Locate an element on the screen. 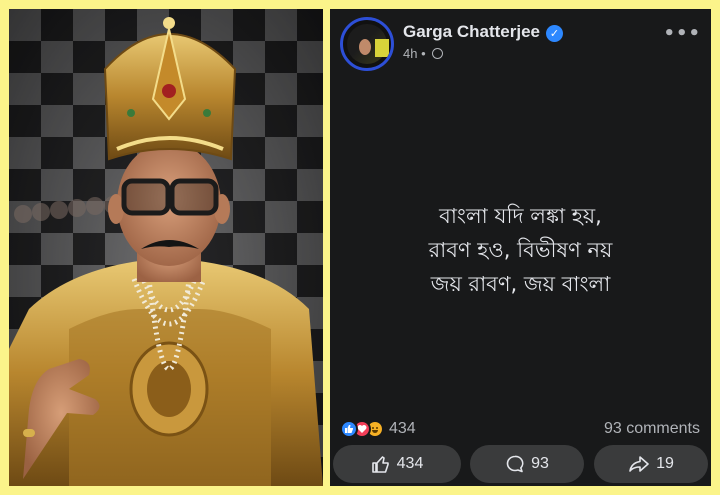 The image size is (720, 495). post-time: 4h is located at coordinates (410, 53).